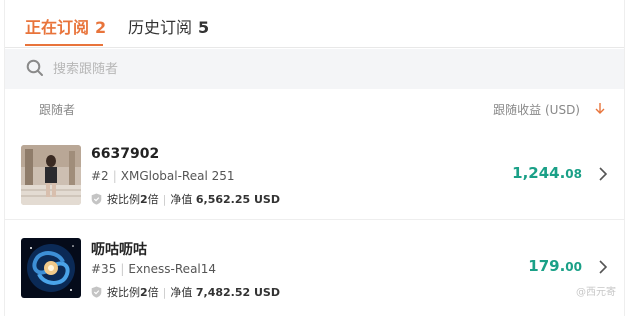 This screenshot has height=316, width=630. Describe the element at coordinates (573, 174) in the screenshot. I see `profit-decimal: 08` at that location.